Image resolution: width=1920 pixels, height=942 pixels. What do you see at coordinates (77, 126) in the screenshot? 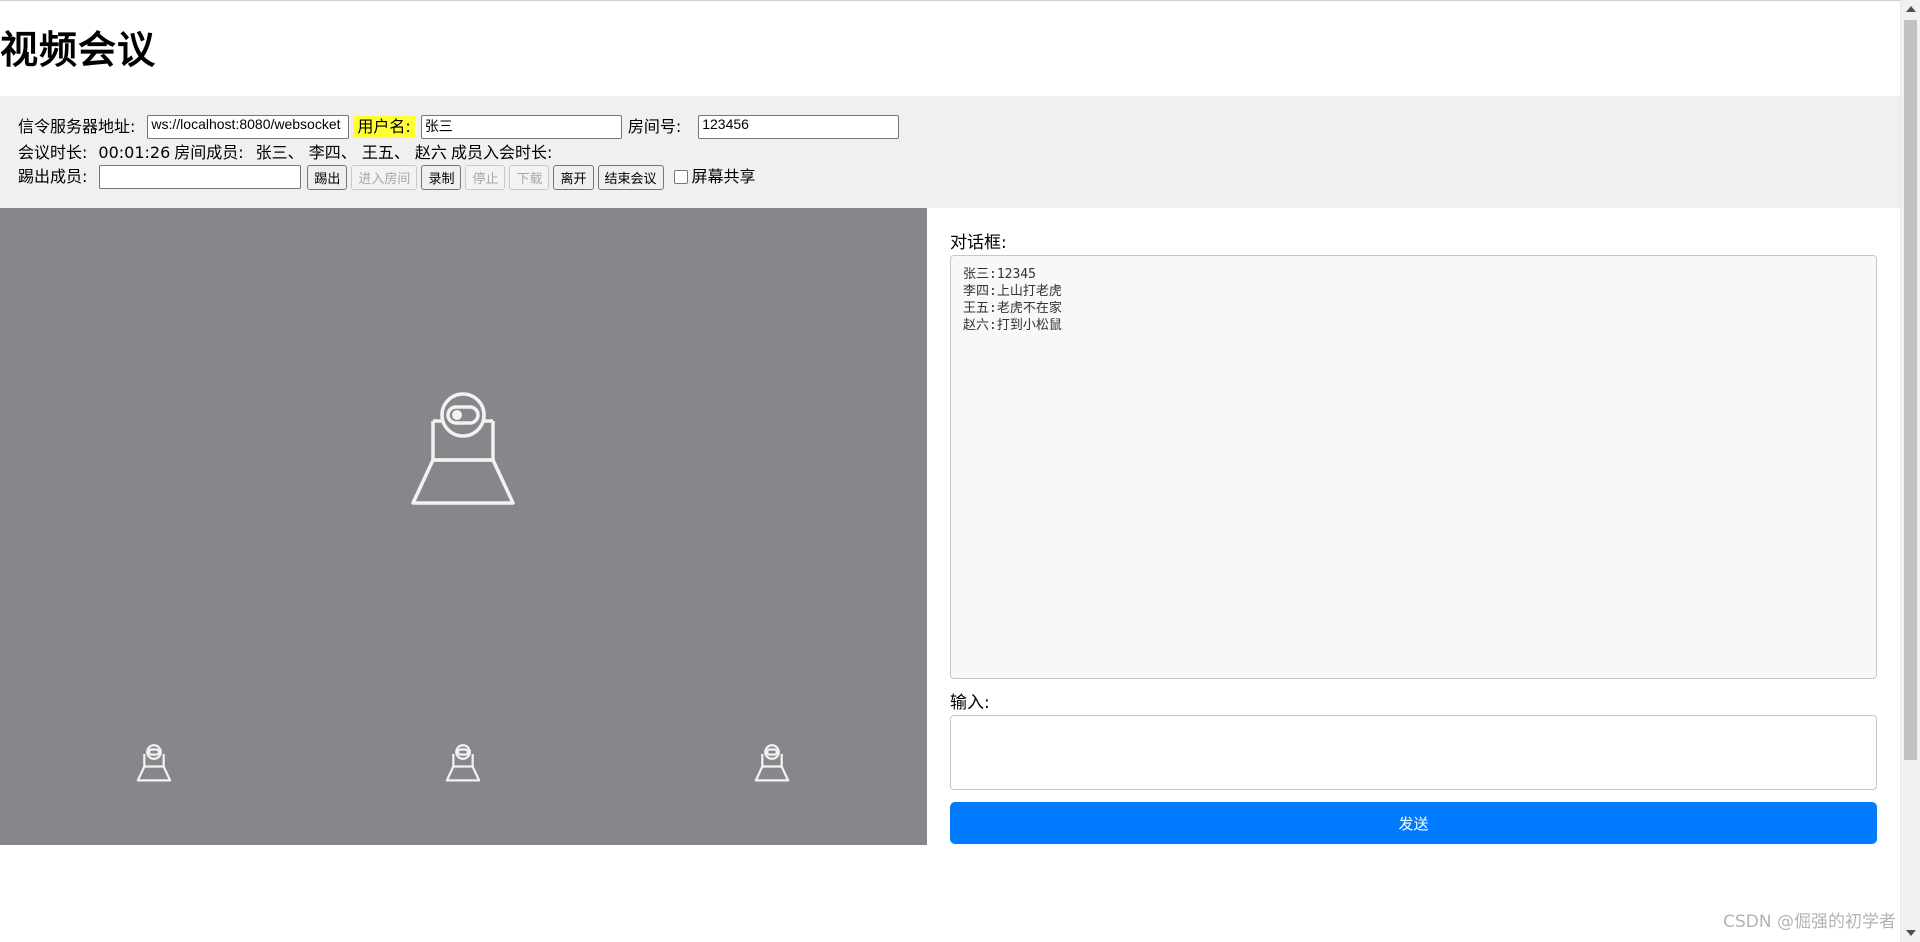
I see `signal-server-label: 信令服务器地址:` at bounding box center [77, 126].